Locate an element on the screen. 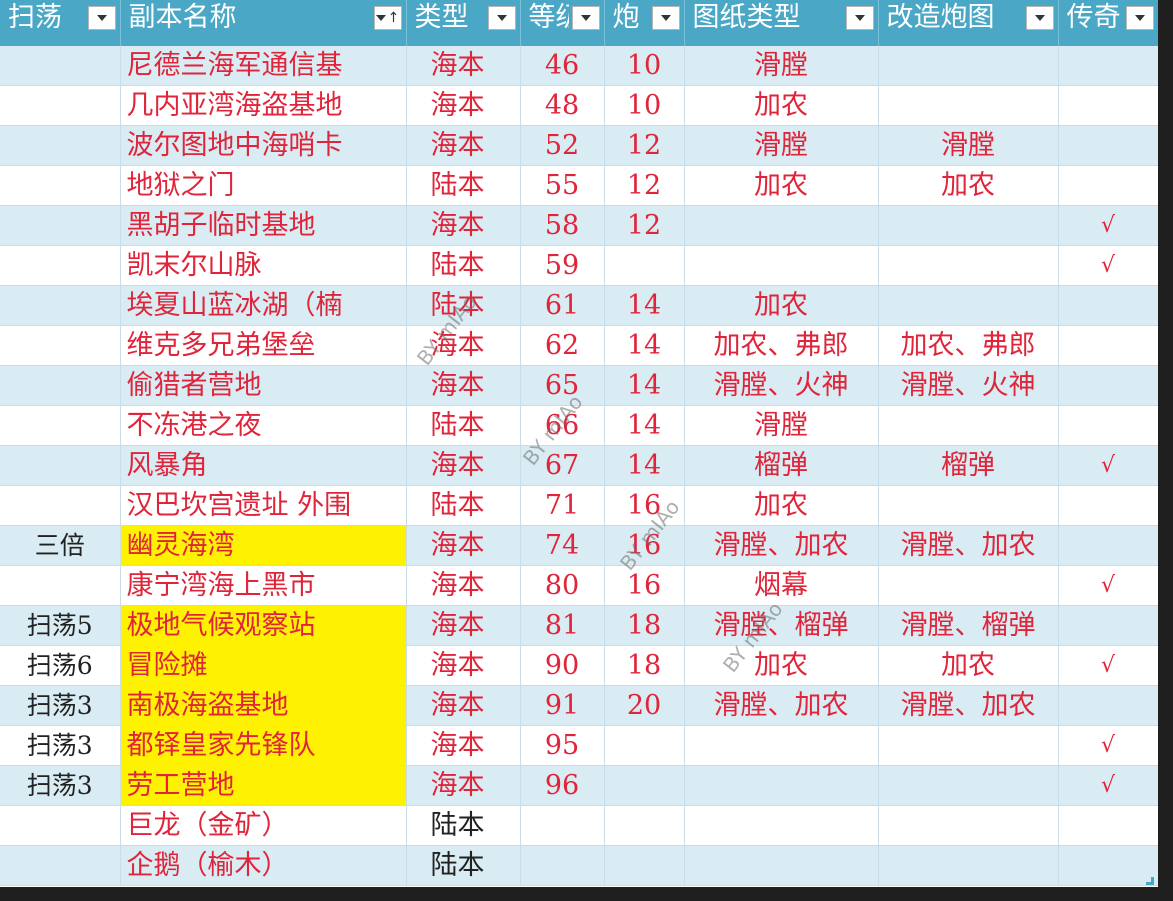  level-cell: 80 is located at coordinates (562, 585).